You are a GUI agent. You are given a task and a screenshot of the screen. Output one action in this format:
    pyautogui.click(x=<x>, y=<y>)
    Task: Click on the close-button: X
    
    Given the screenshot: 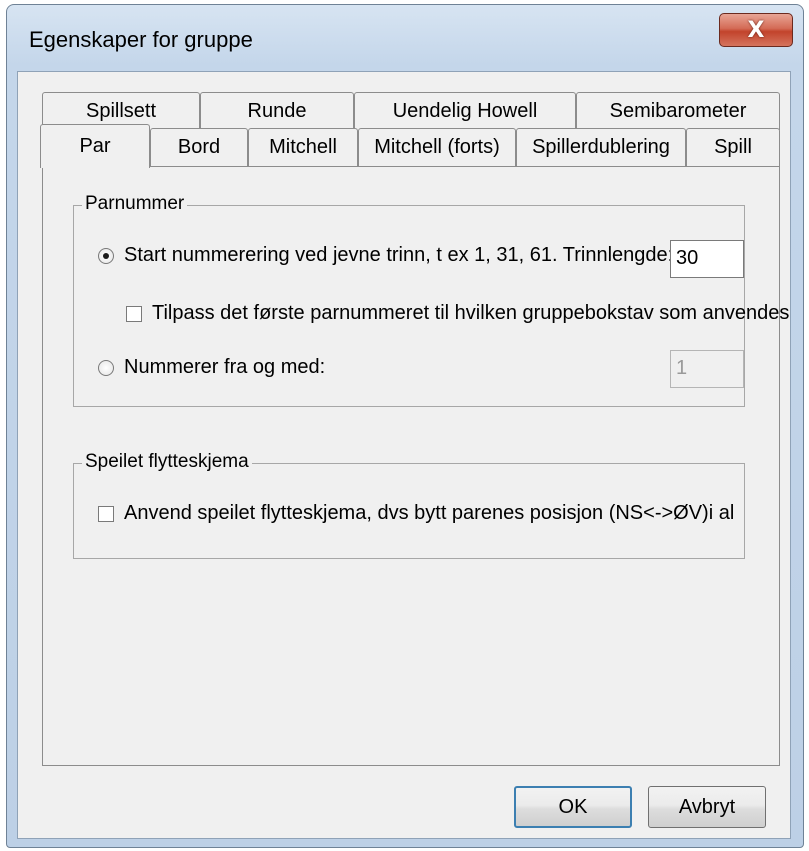 What is the action you would take?
    pyautogui.click(x=756, y=30)
    